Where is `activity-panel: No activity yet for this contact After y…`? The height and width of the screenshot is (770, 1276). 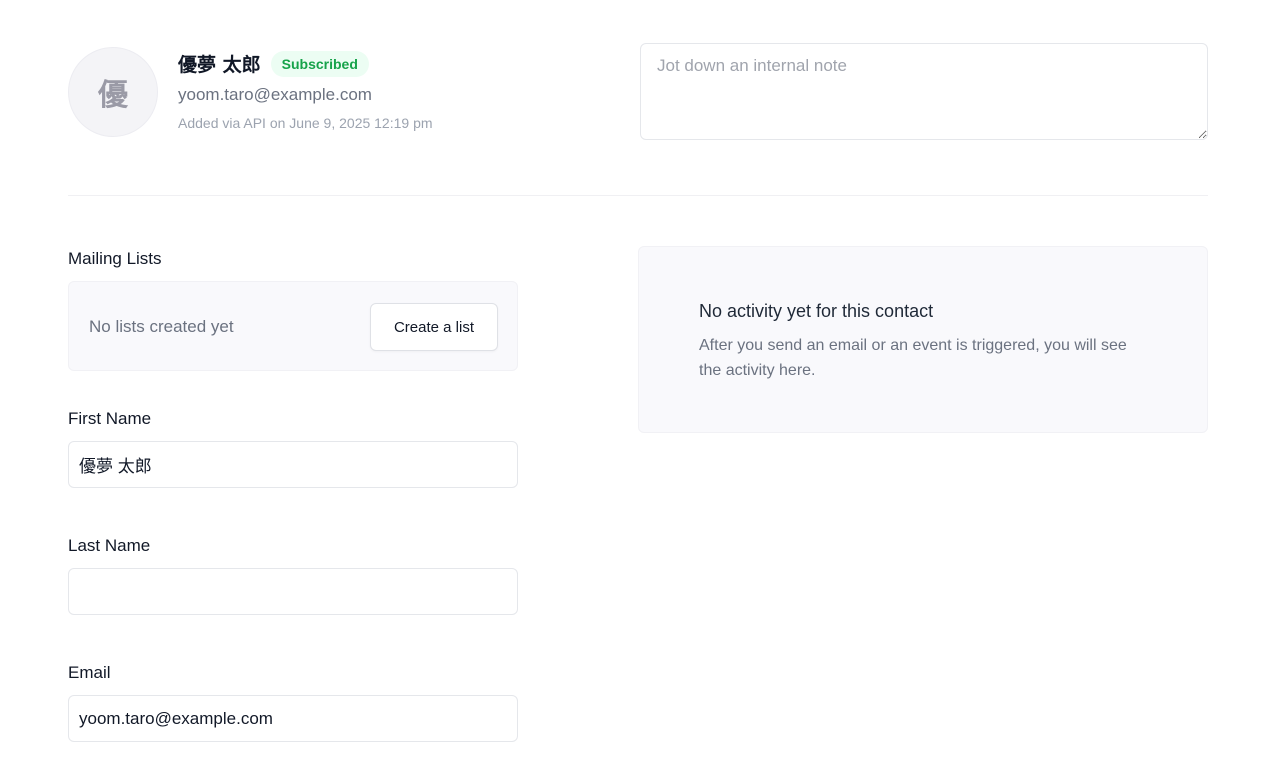 activity-panel: No activity yet for this contact After y… is located at coordinates (923, 339).